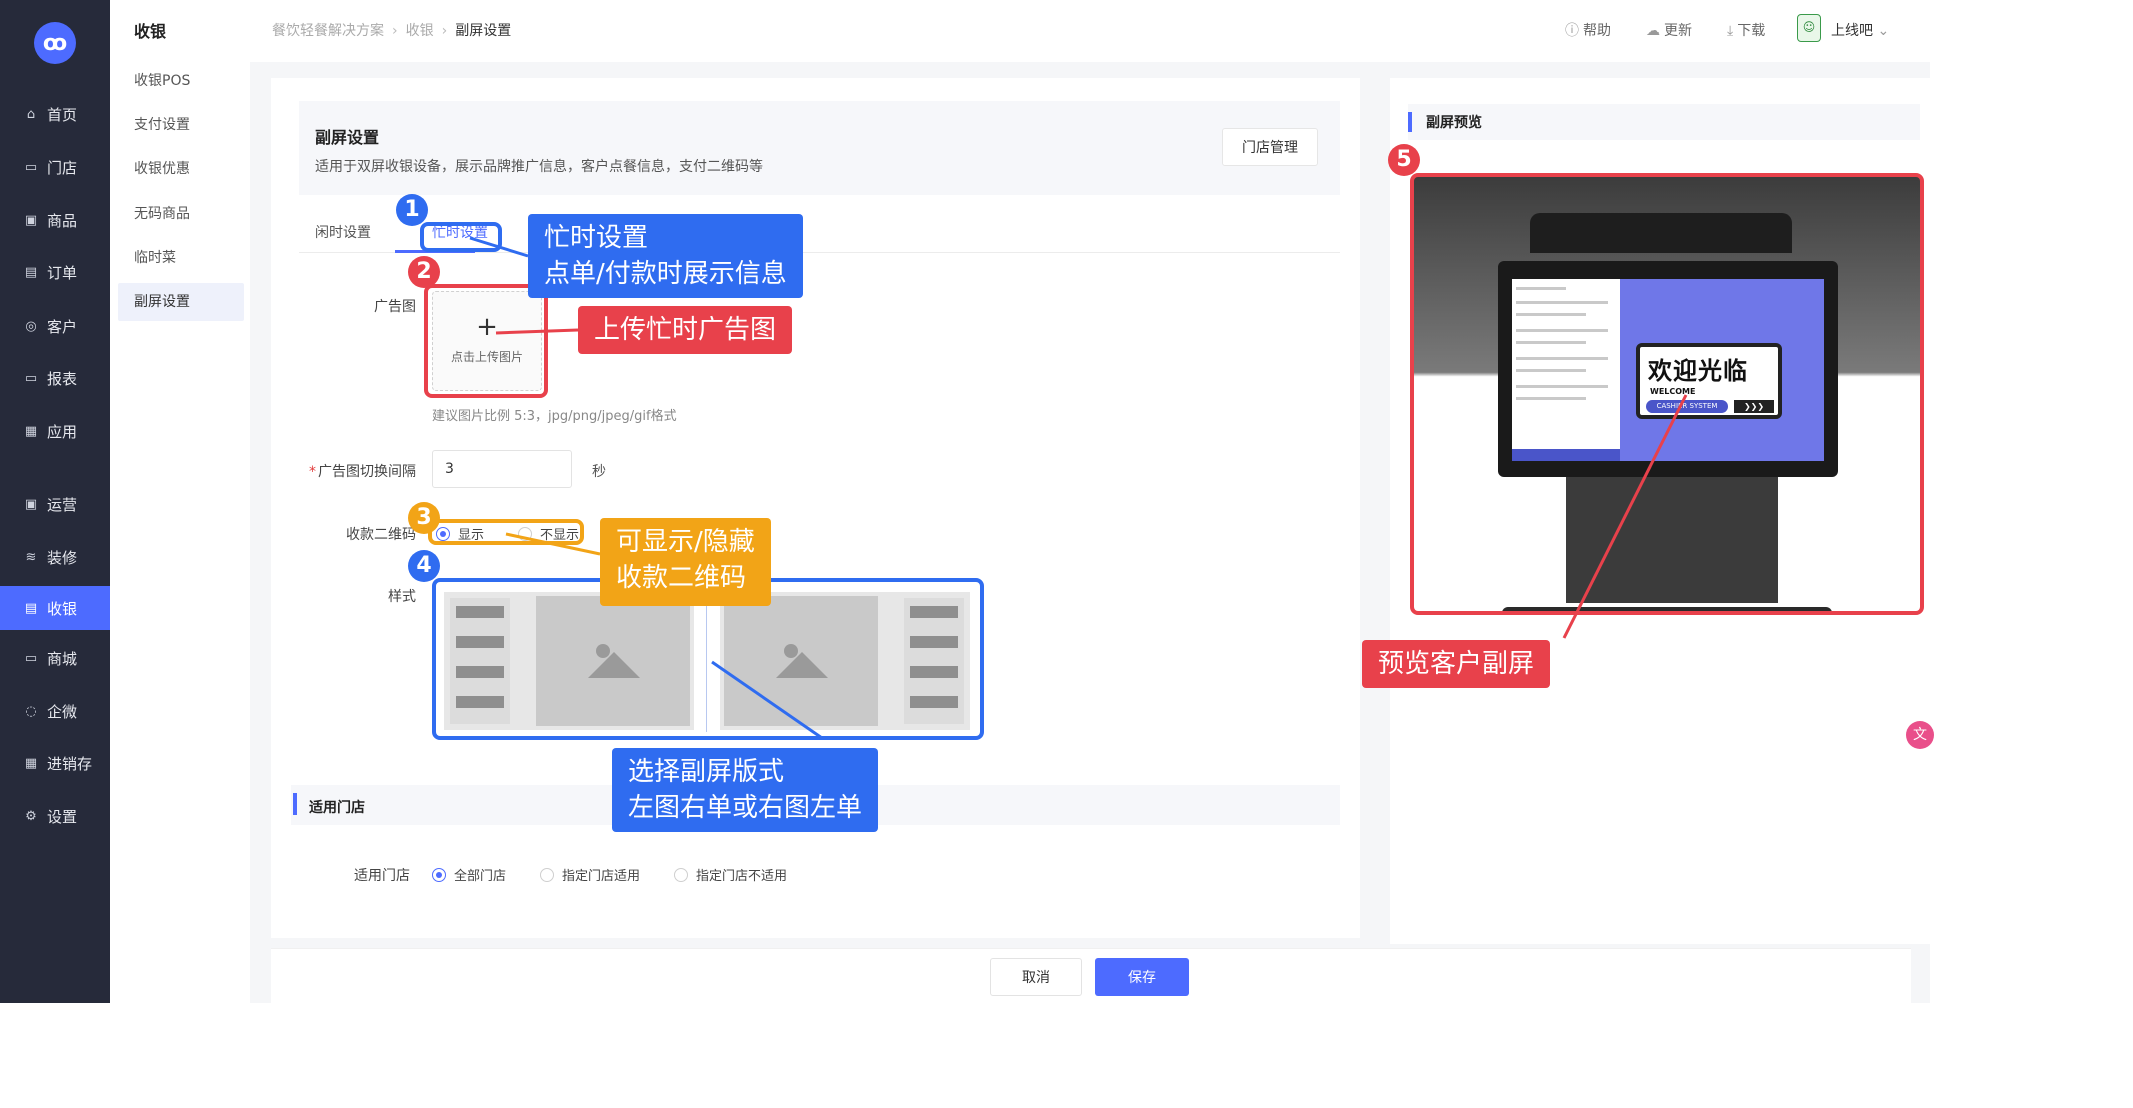  Describe the element at coordinates (1751, 31) in the screenshot. I see `download-label: 下载` at that location.